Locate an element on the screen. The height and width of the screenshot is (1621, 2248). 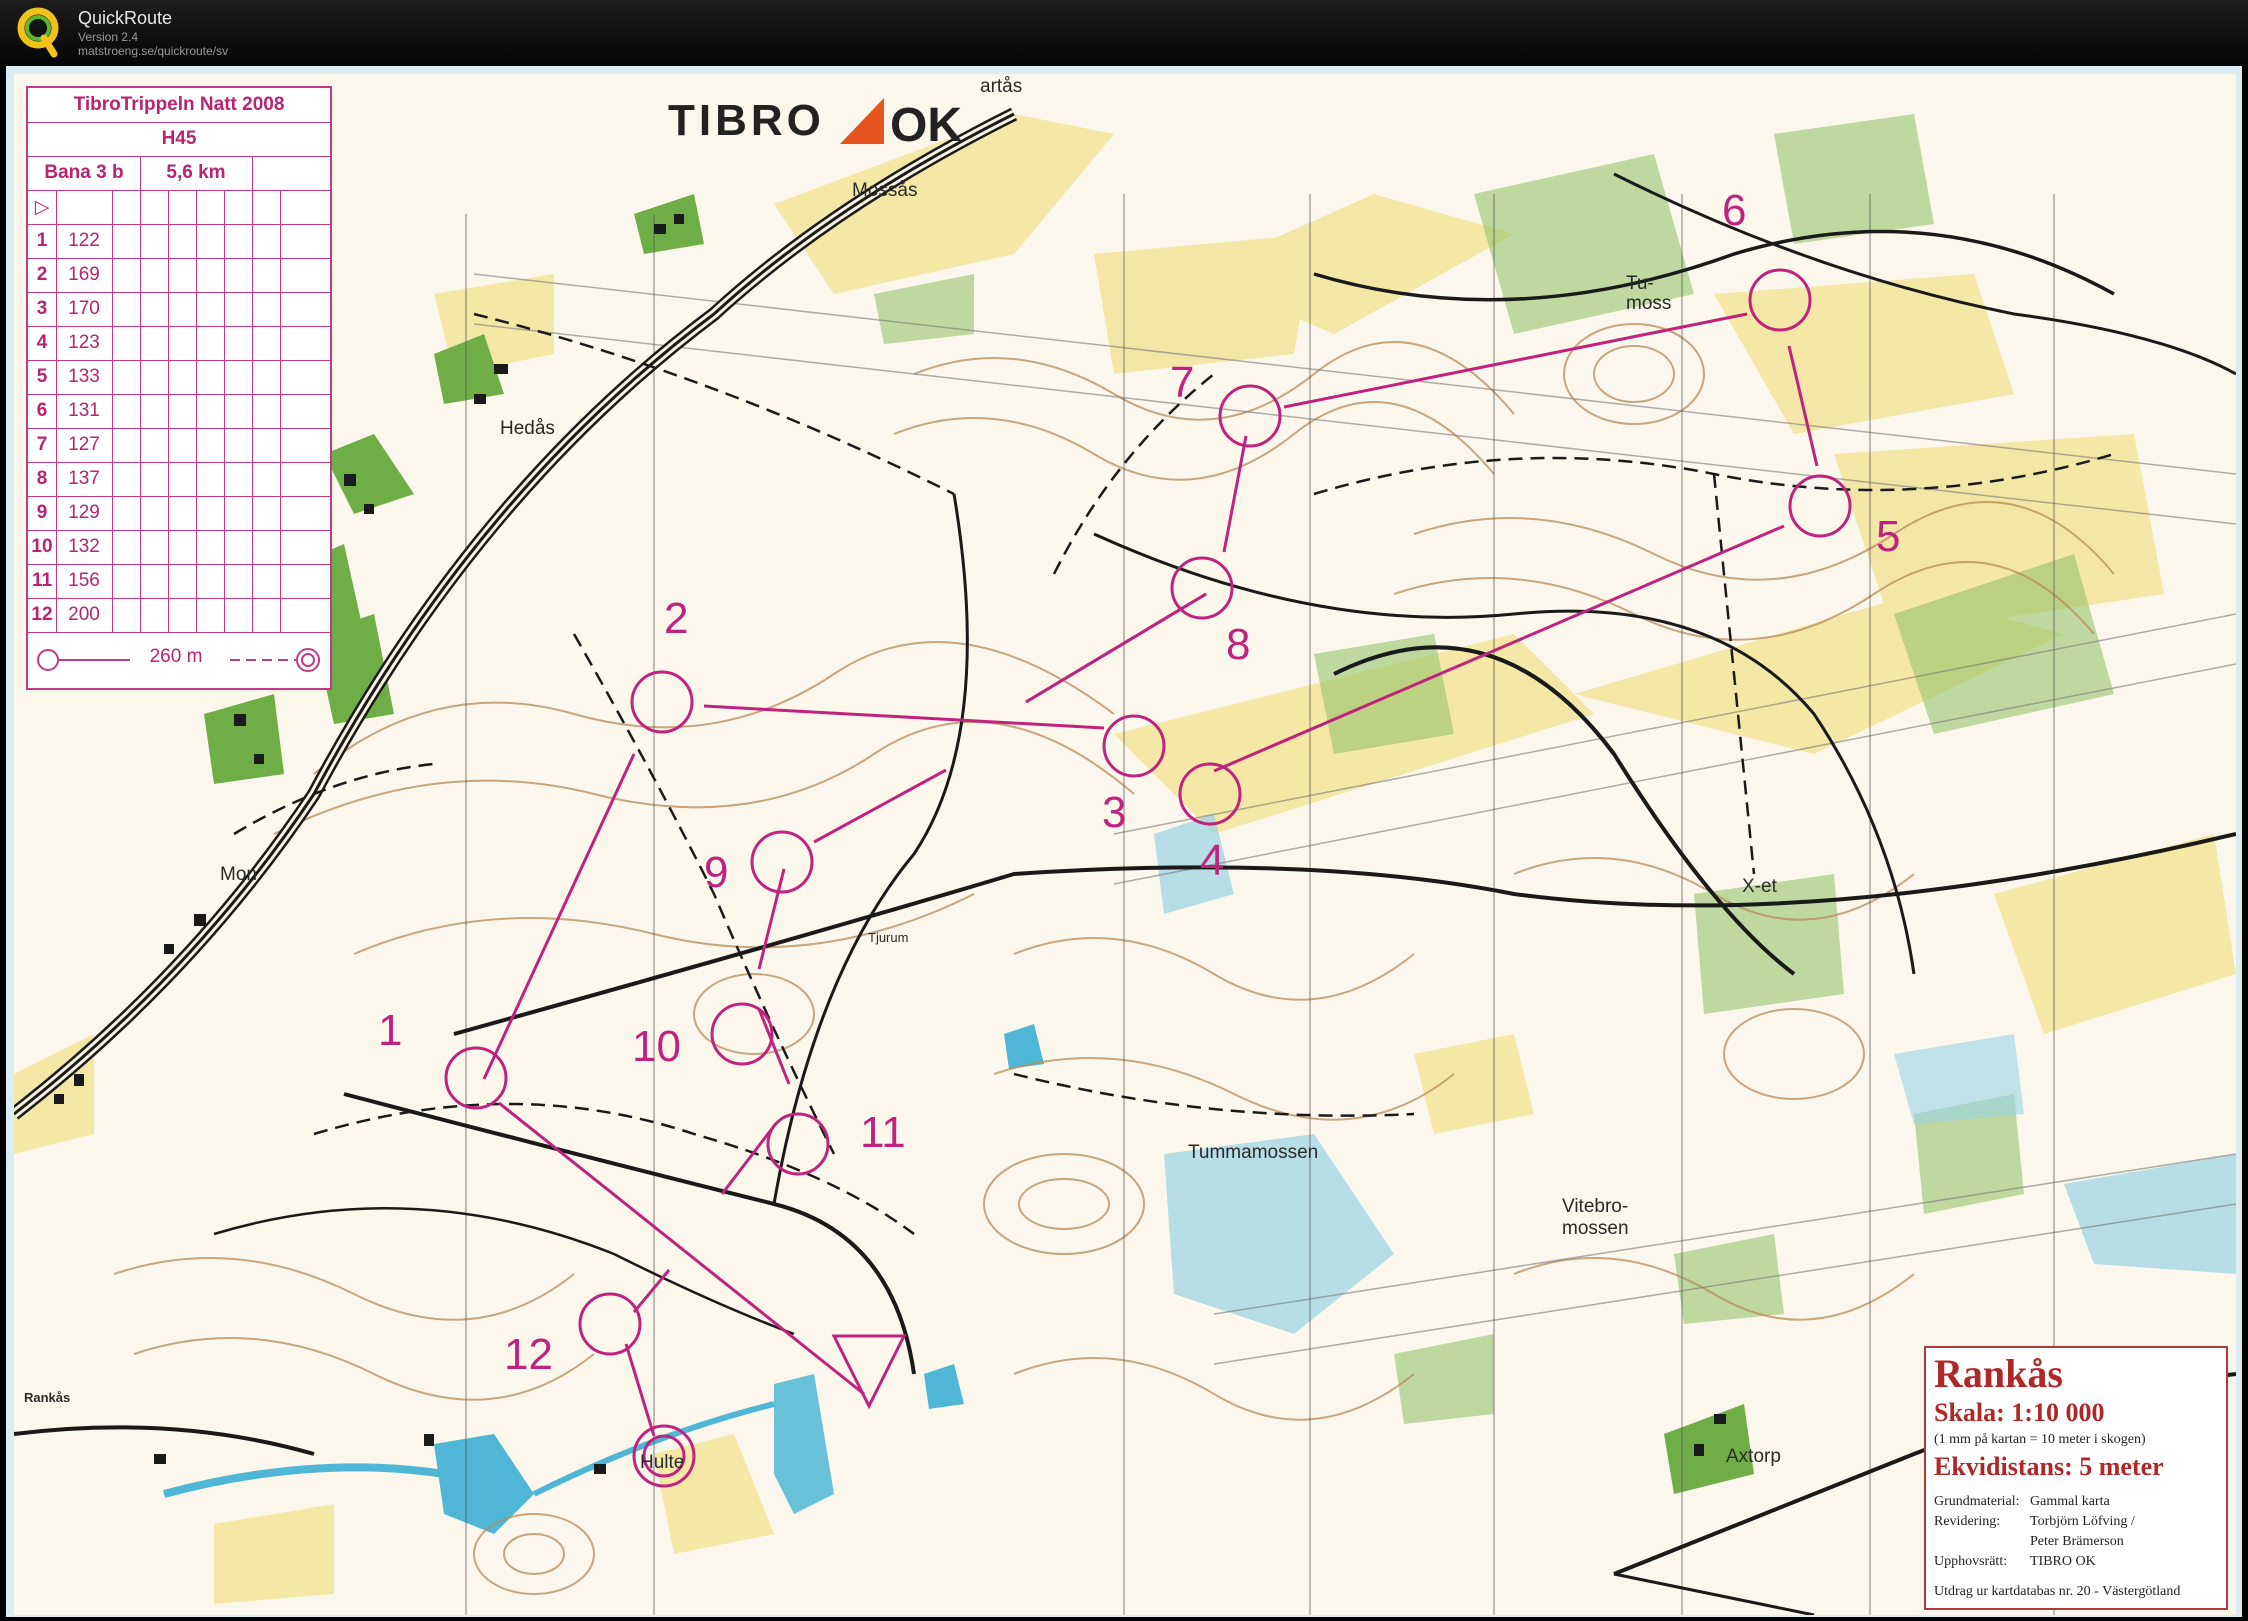
card-control-row: 12 200 is located at coordinates (179, 615).